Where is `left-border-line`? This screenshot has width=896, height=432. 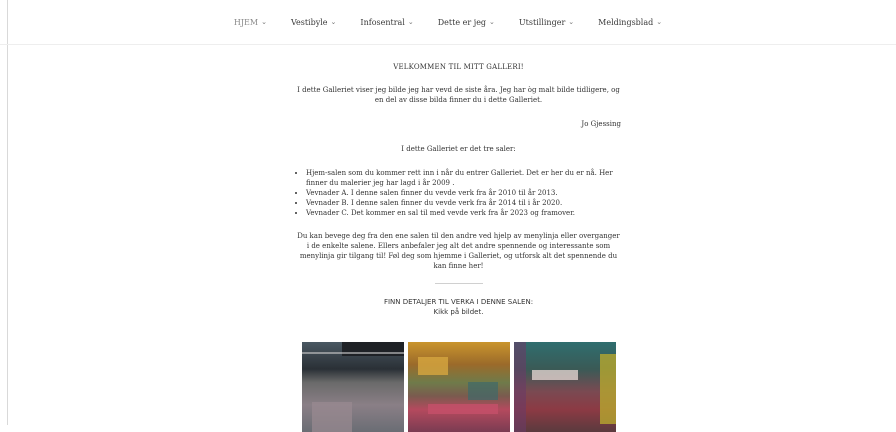 left-border-line is located at coordinates (7, 212).